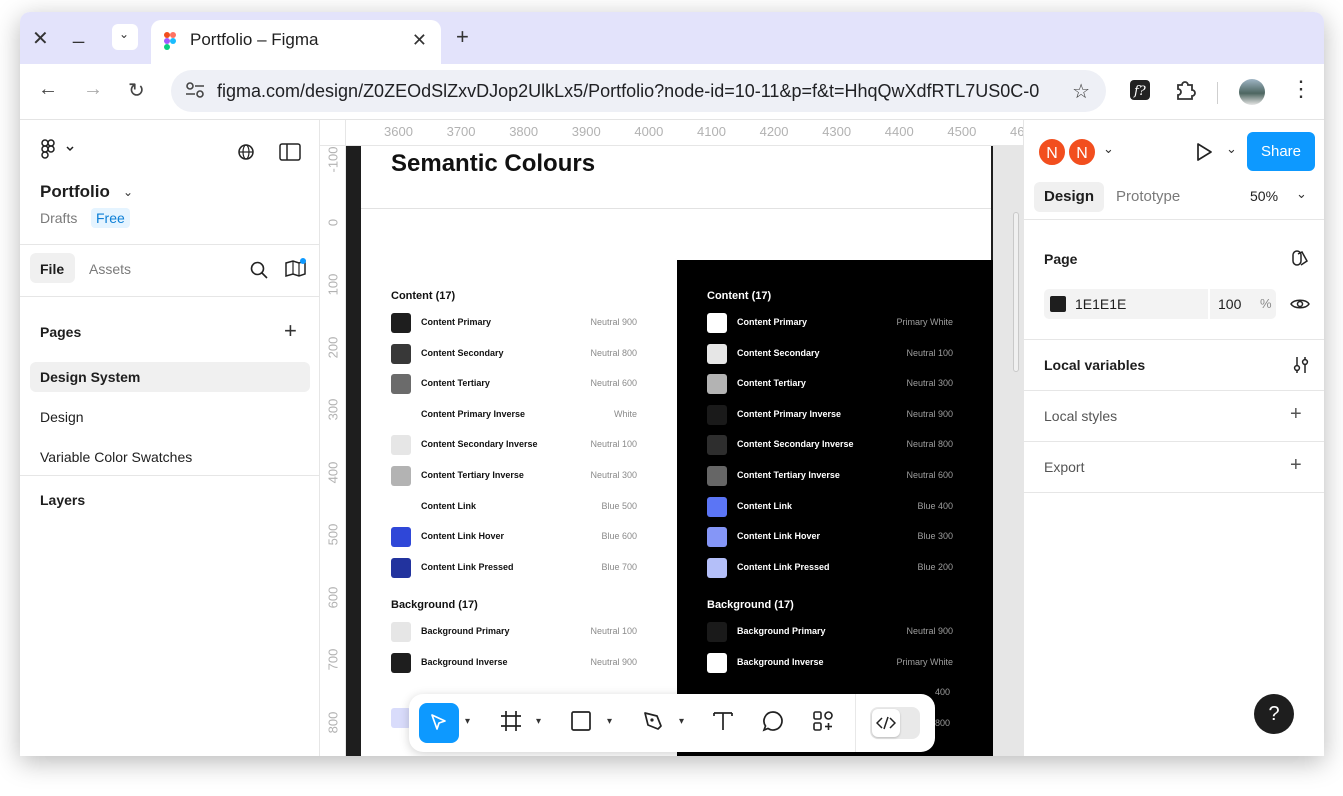 The width and height of the screenshot is (1343, 796). I want to click on swatch-row: Content Secondary Neutral 800, so click(514, 353).